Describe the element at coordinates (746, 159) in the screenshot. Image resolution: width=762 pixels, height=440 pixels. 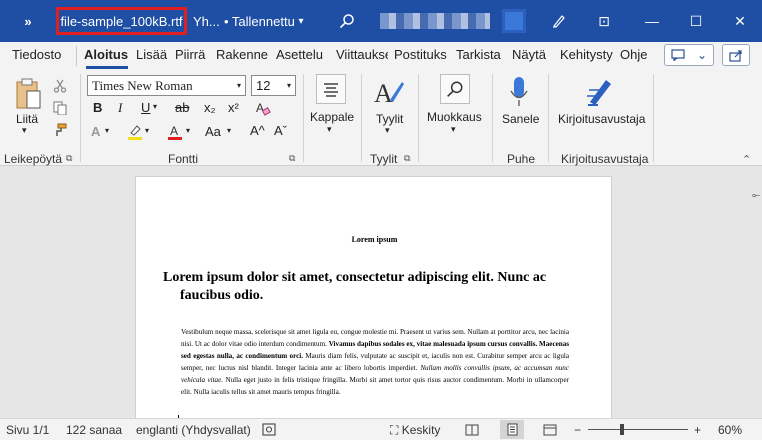
I see `collapse-ribbon-icon: ⌃` at that location.